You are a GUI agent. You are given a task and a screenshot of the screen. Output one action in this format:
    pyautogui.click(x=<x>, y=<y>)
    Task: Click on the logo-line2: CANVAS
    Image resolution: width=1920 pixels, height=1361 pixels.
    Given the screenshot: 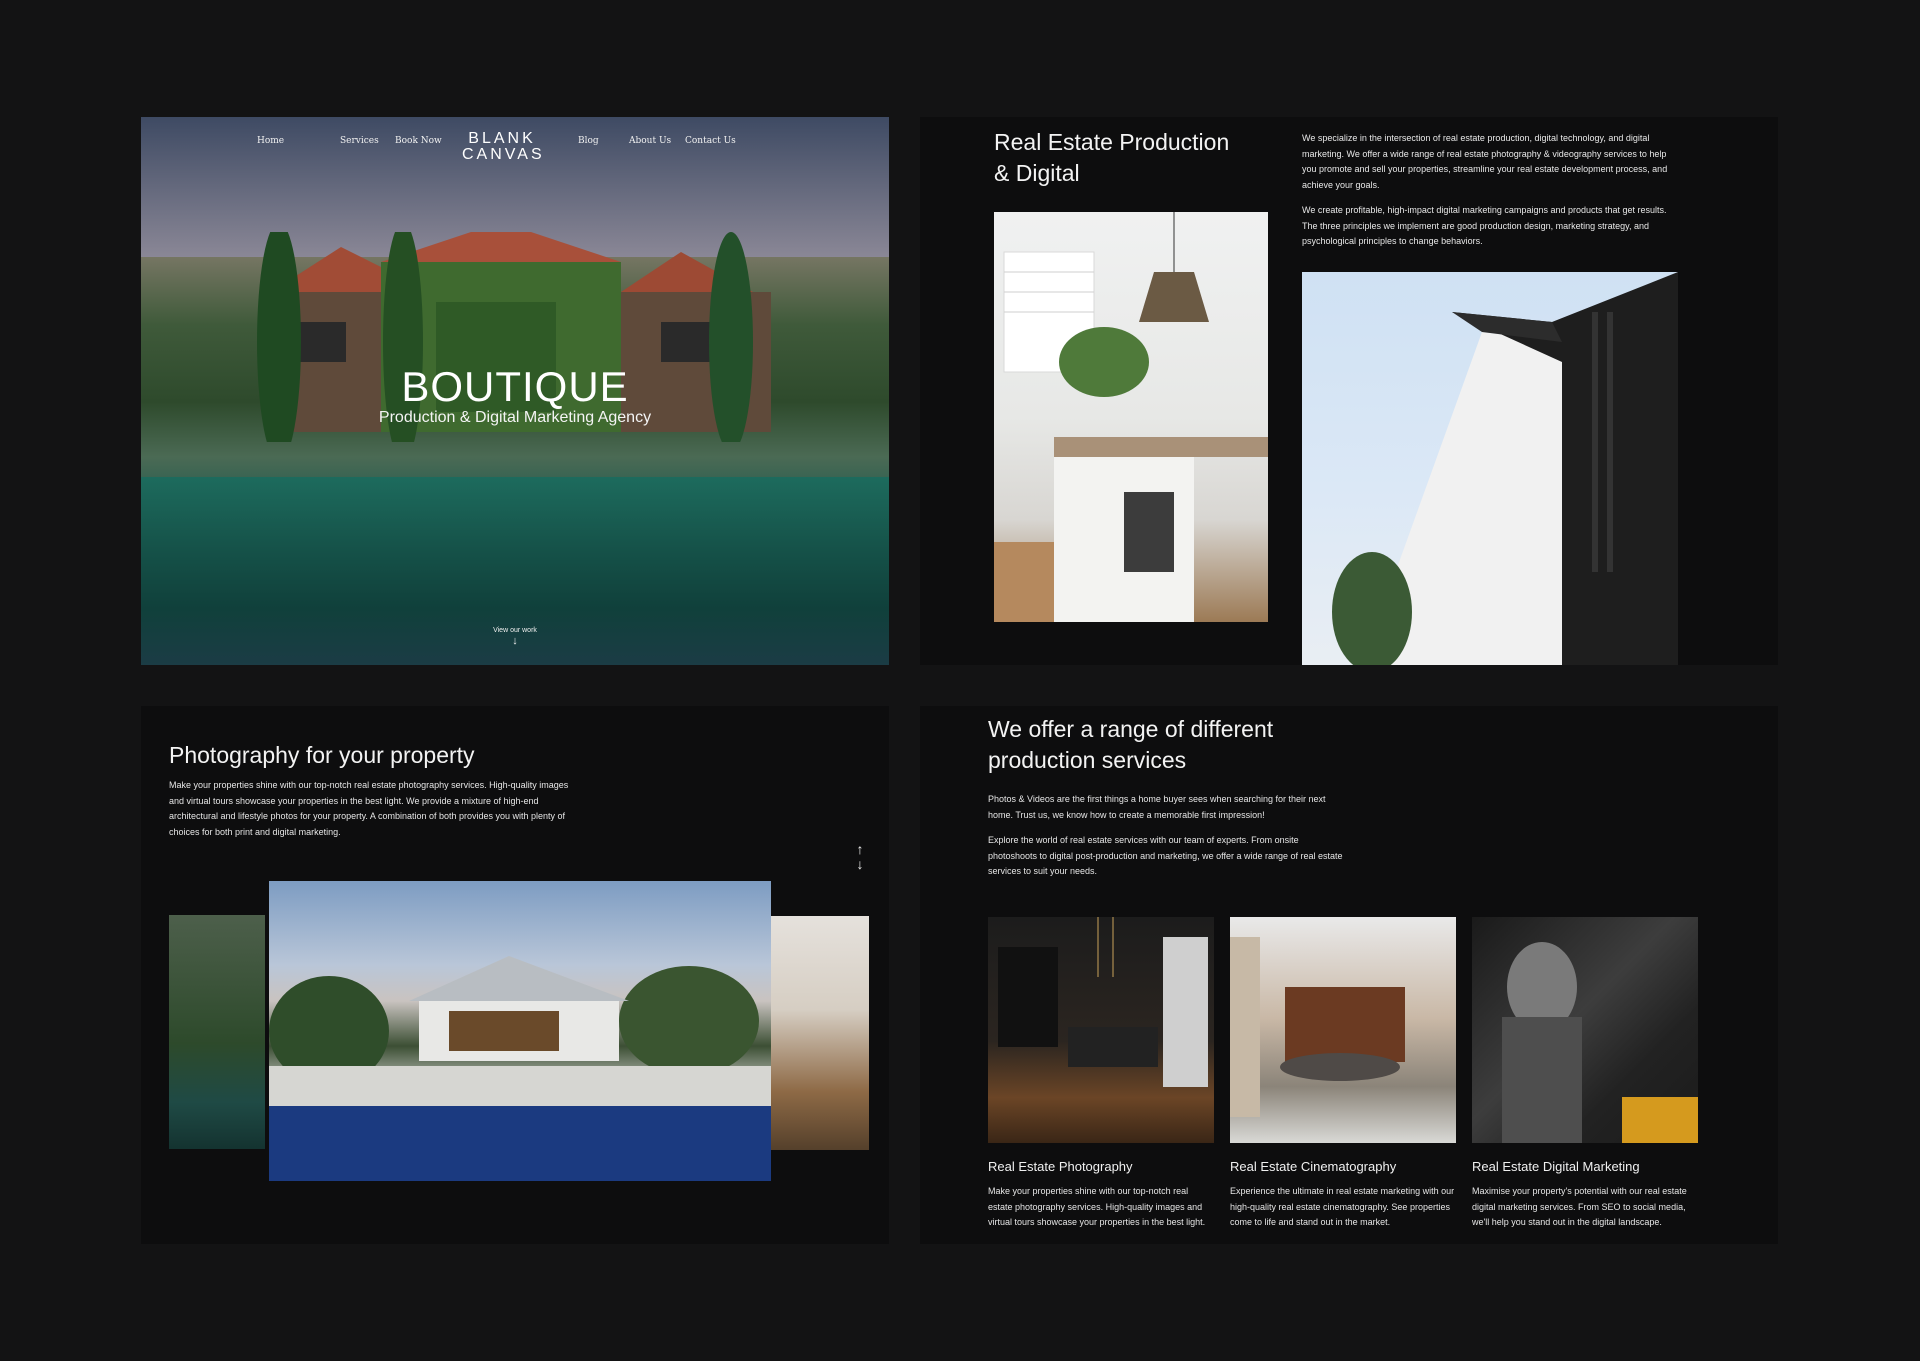 What is the action you would take?
    pyautogui.click(x=503, y=154)
    